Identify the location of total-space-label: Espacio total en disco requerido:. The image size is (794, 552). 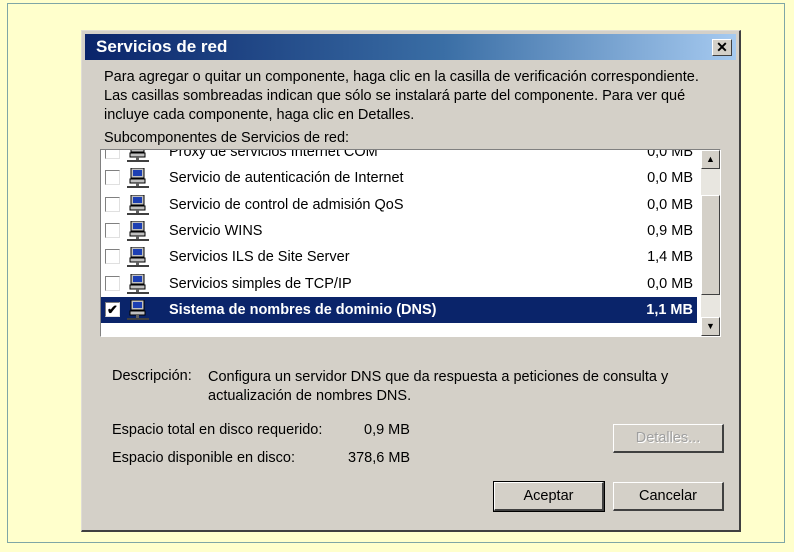
(217, 430).